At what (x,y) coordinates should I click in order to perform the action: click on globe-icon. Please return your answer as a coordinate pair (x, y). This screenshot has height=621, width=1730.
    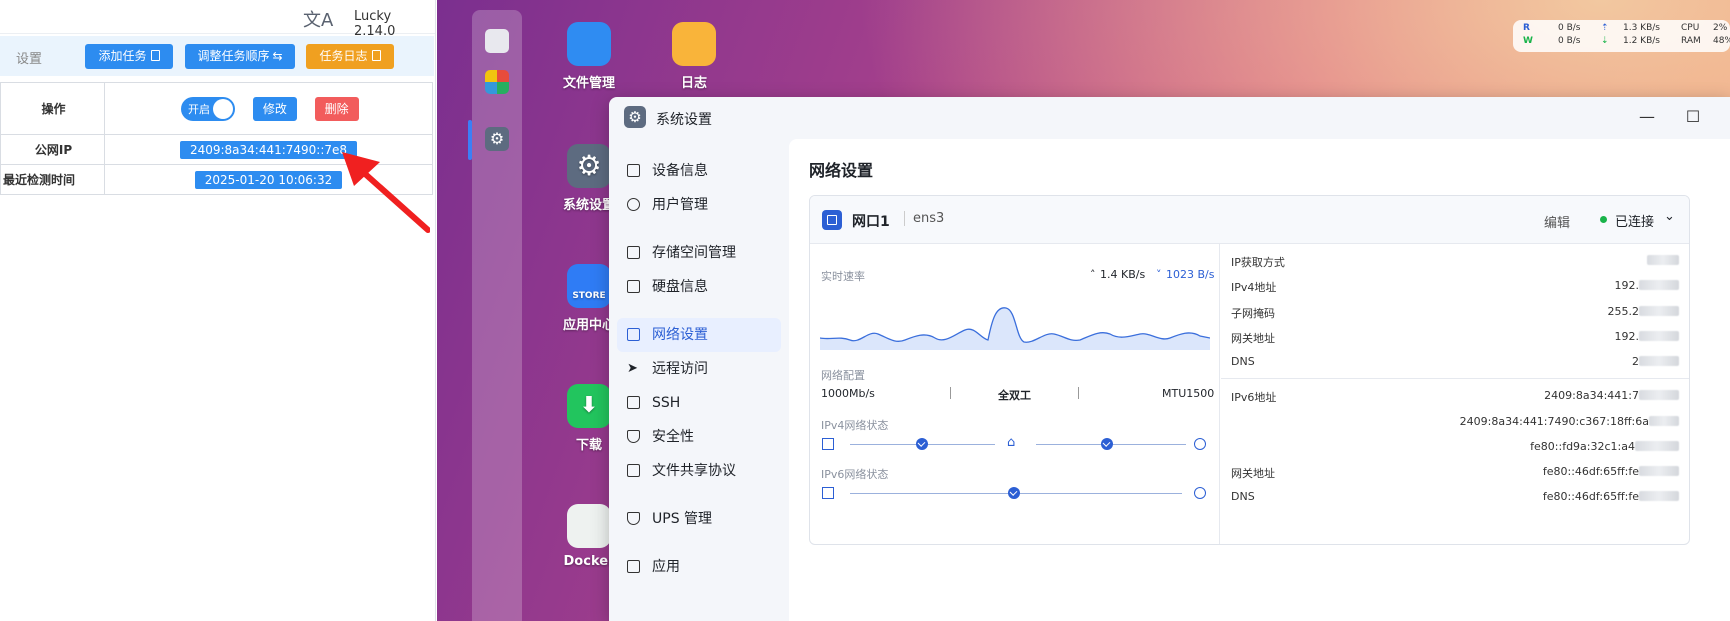
    Looking at the image, I should click on (1200, 444).